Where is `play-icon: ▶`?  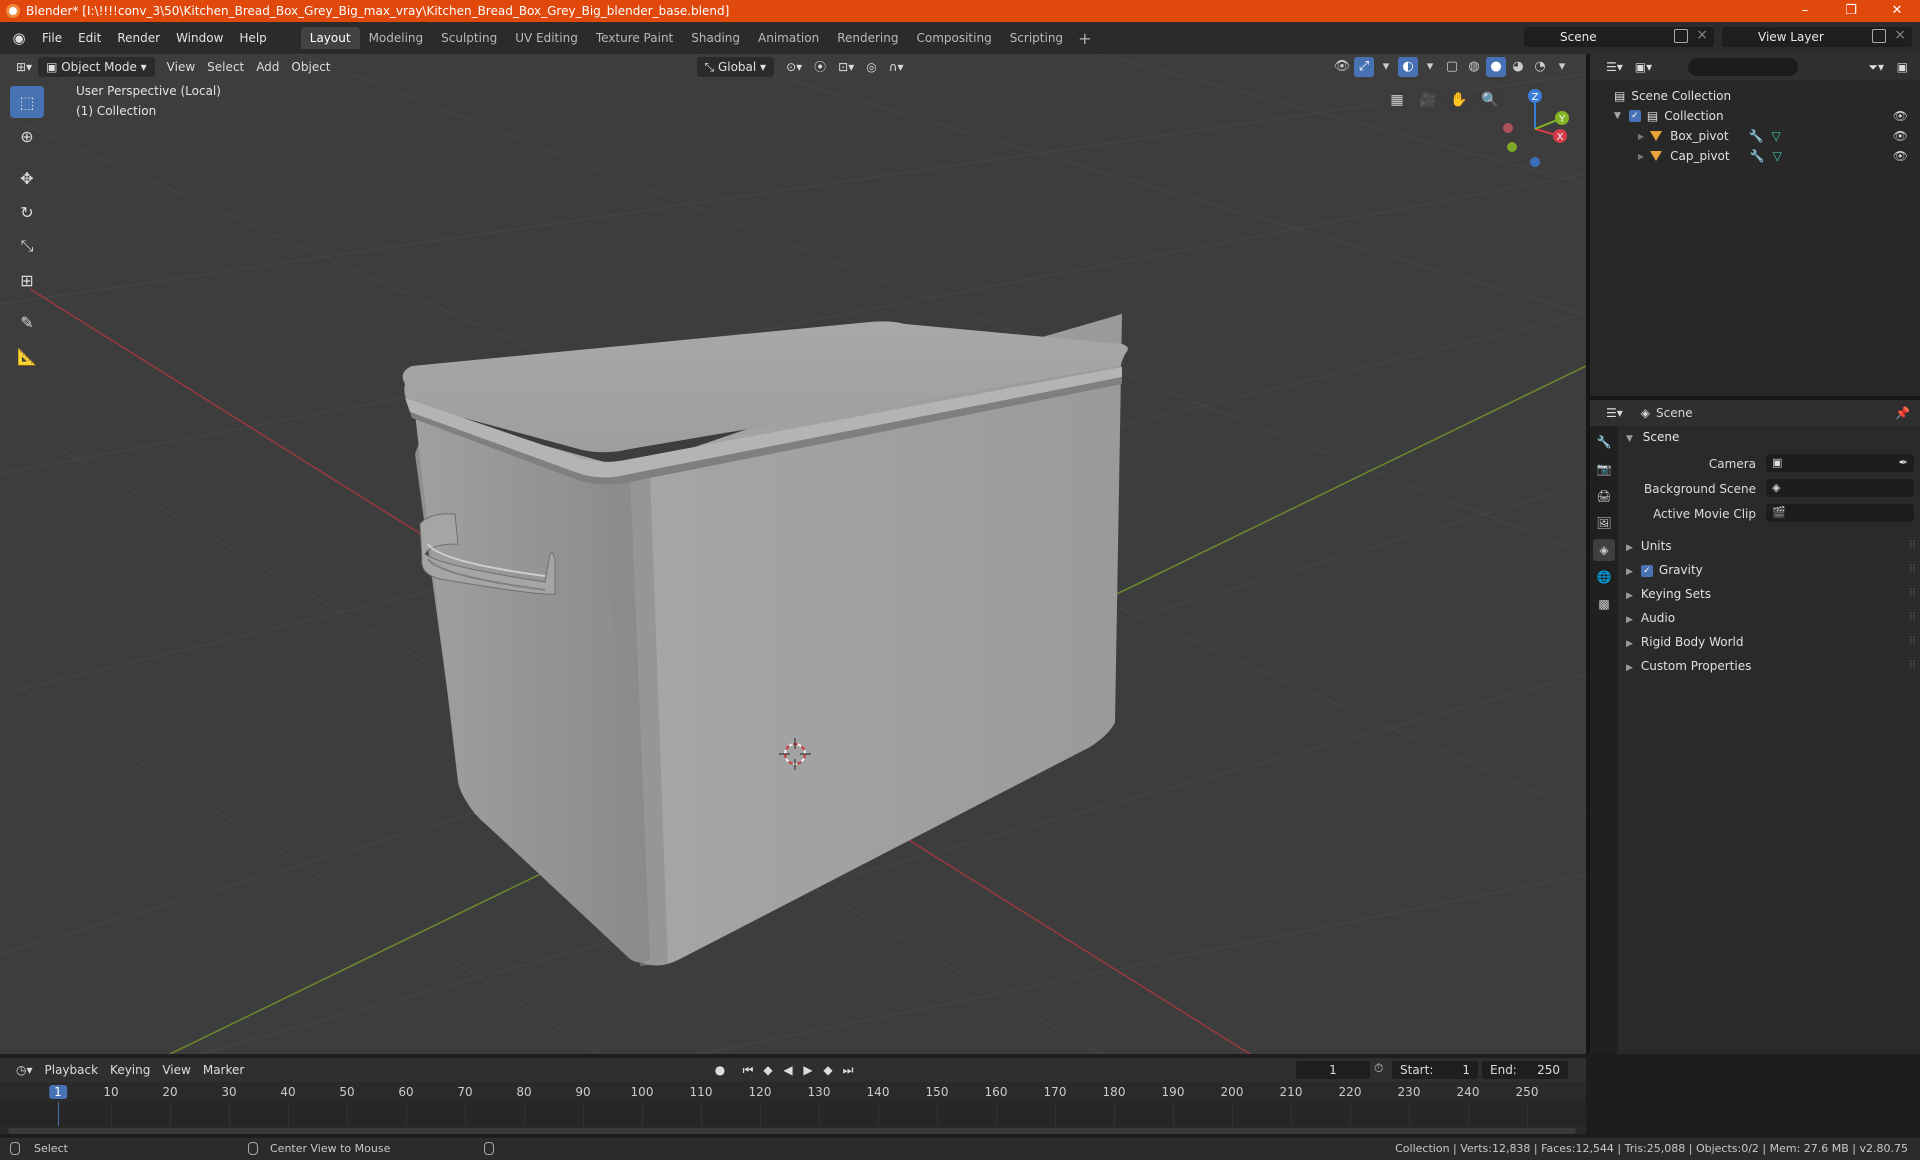 play-icon: ▶ is located at coordinates (808, 1070).